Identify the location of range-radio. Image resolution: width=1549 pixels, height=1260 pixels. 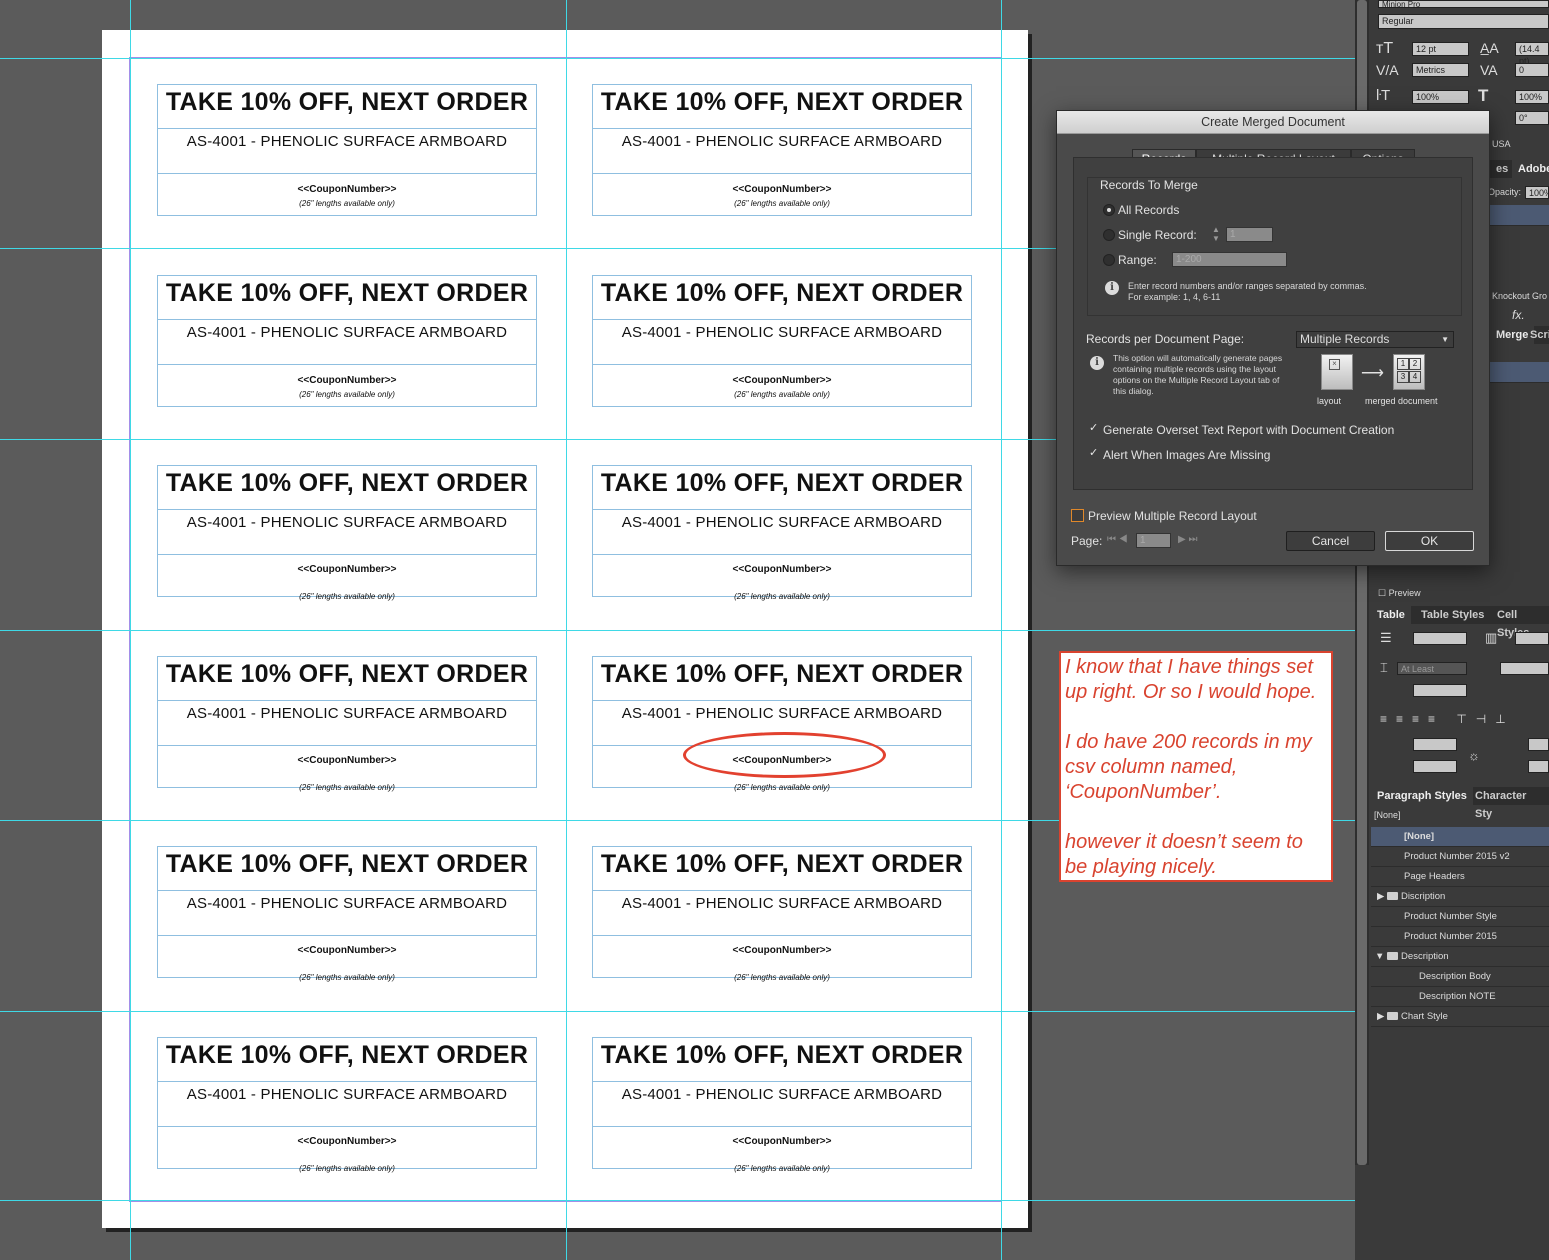
(1109, 260).